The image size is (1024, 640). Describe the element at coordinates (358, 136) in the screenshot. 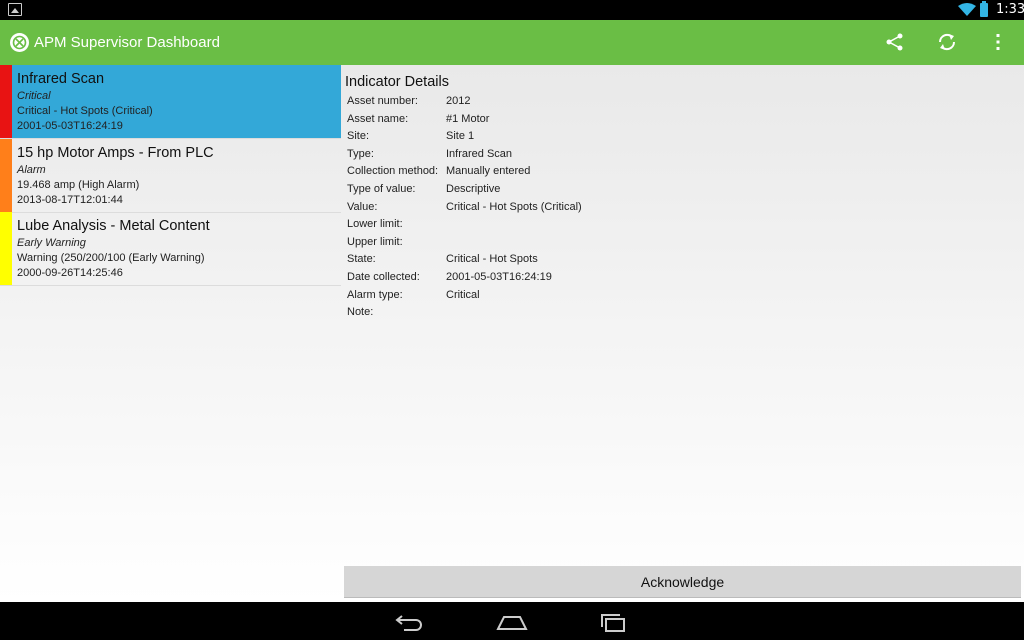

I see `detail-label: Site:` at that location.